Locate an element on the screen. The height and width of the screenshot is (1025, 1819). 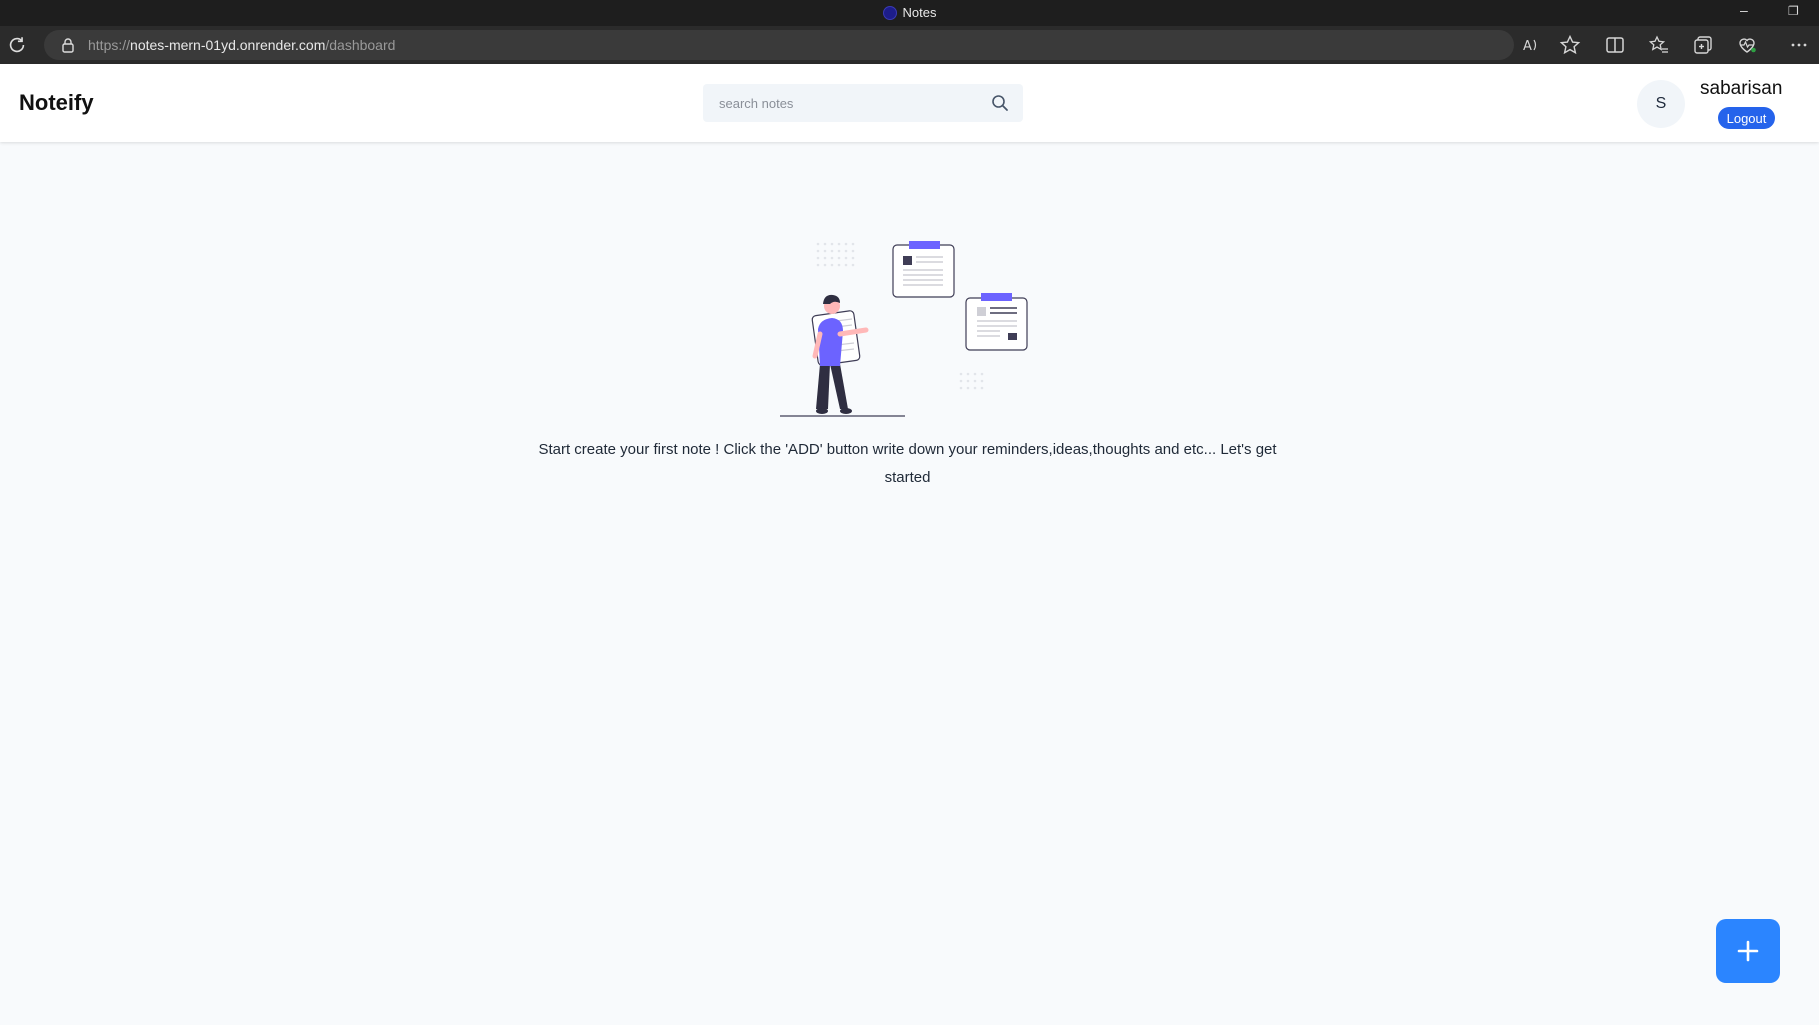
favicon-icon is located at coordinates (889, 12).